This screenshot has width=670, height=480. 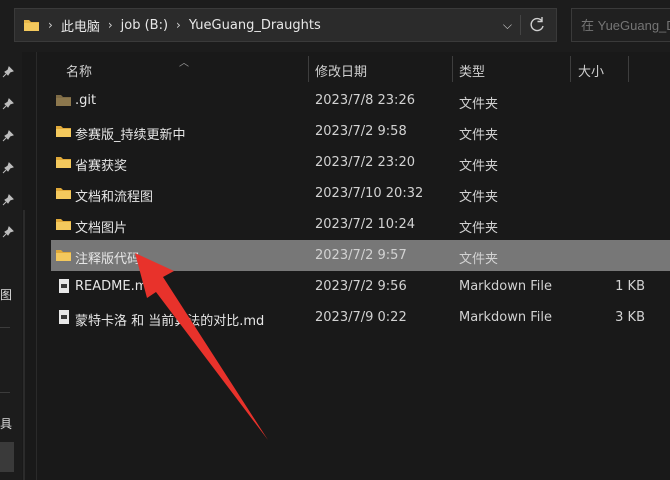 I want to click on file-row: 省赛获奖 2023/7/2 23:20 文件夹, so click(x=360, y=162).